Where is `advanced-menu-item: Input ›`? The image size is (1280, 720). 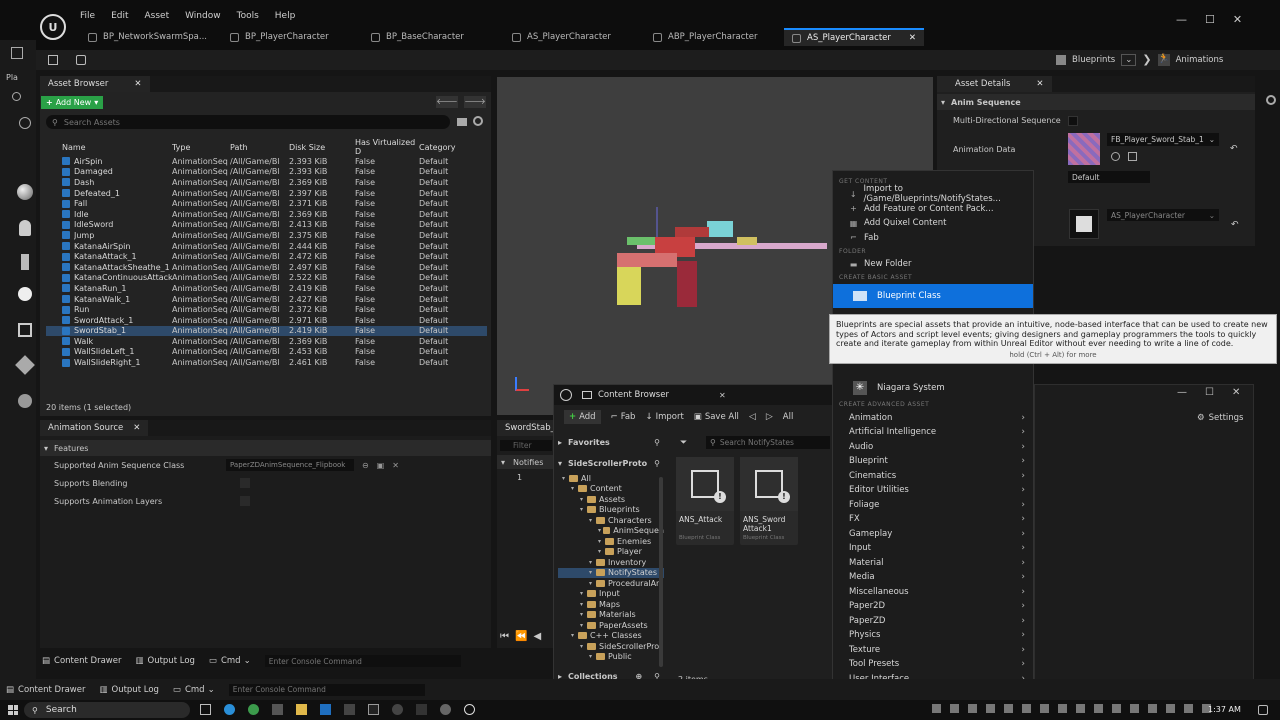 advanced-menu-item: Input › is located at coordinates (933, 548).